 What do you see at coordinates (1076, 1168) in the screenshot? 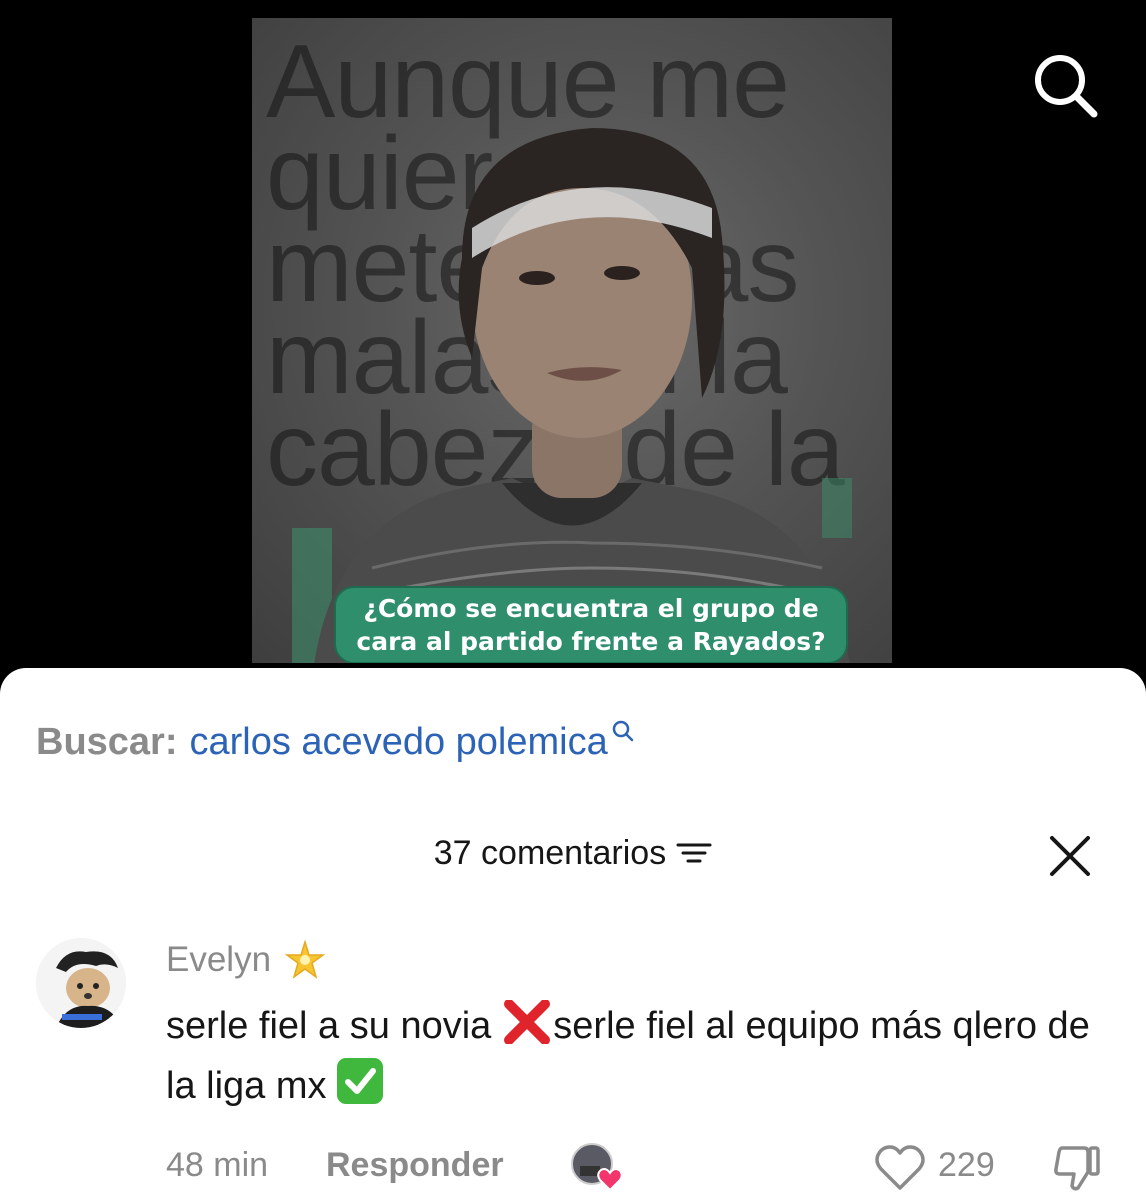
I see `dislike-icon` at bounding box center [1076, 1168].